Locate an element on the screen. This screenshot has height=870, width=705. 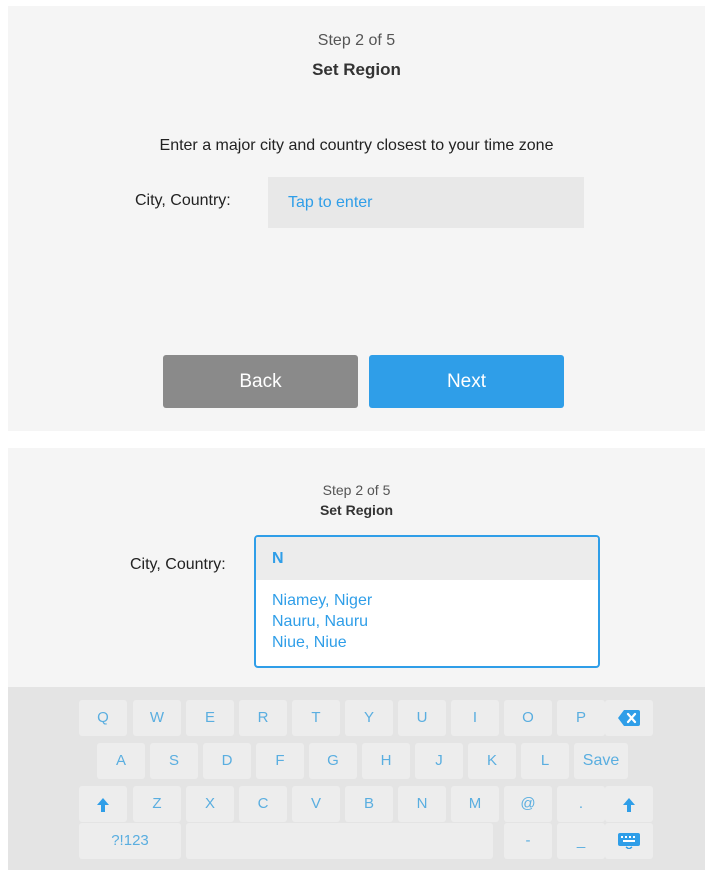
keyboard-icon is located at coordinates (629, 841).